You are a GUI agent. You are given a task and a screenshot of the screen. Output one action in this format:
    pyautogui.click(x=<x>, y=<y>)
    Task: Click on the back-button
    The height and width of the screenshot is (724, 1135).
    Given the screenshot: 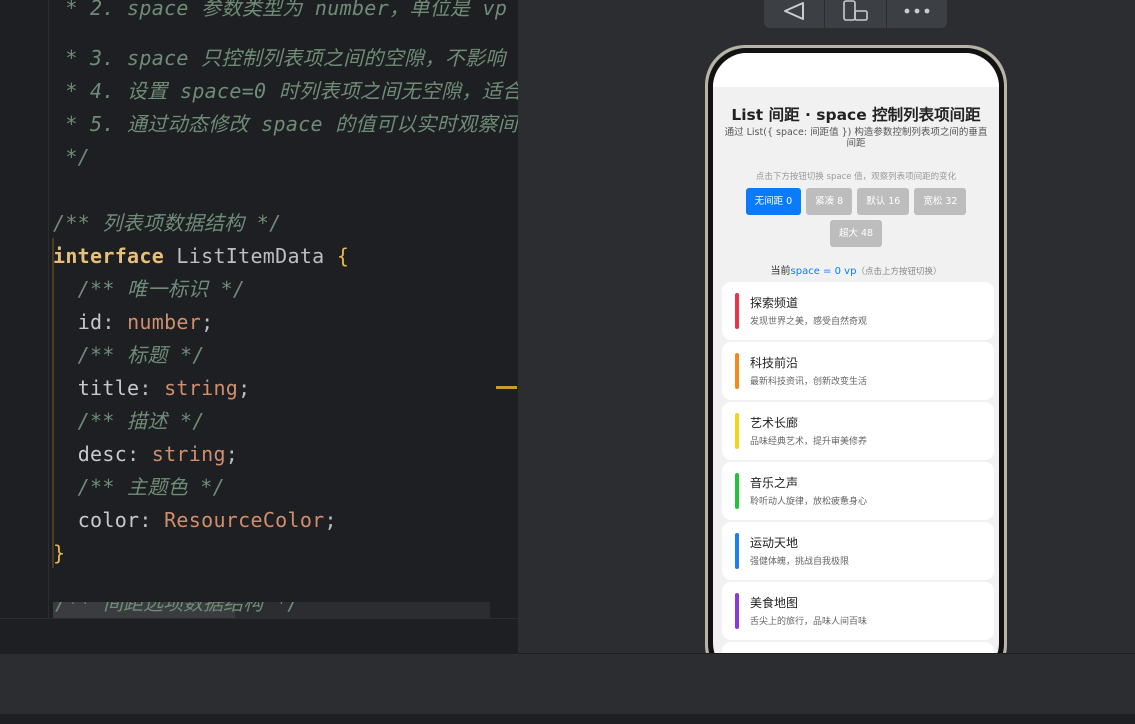 What is the action you would take?
    pyautogui.click(x=795, y=14)
    